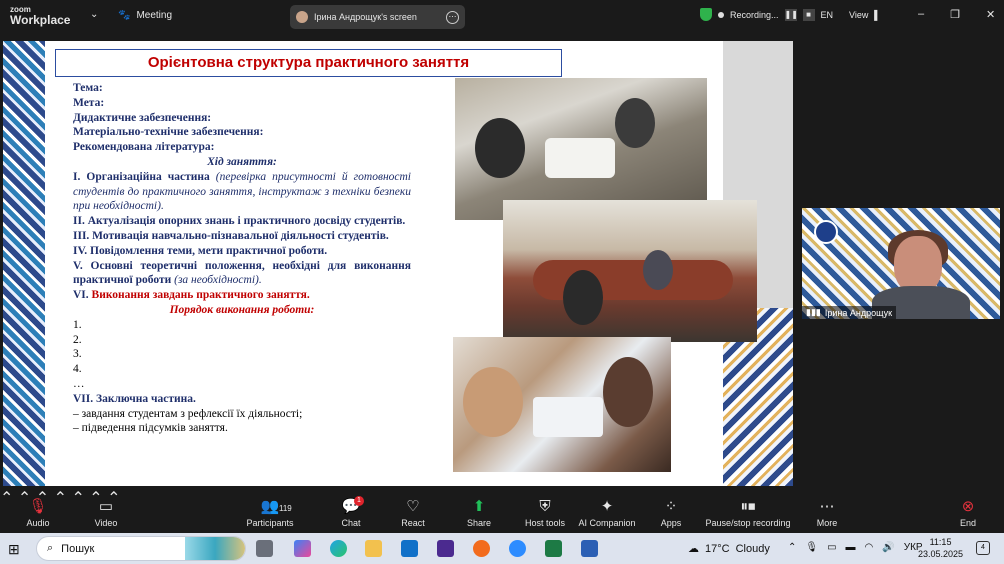 Image resolution: width=1004 pixels, height=564 pixels. What do you see at coordinates (706, 14) in the screenshot?
I see `security-shield-icon` at bounding box center [706, 14].